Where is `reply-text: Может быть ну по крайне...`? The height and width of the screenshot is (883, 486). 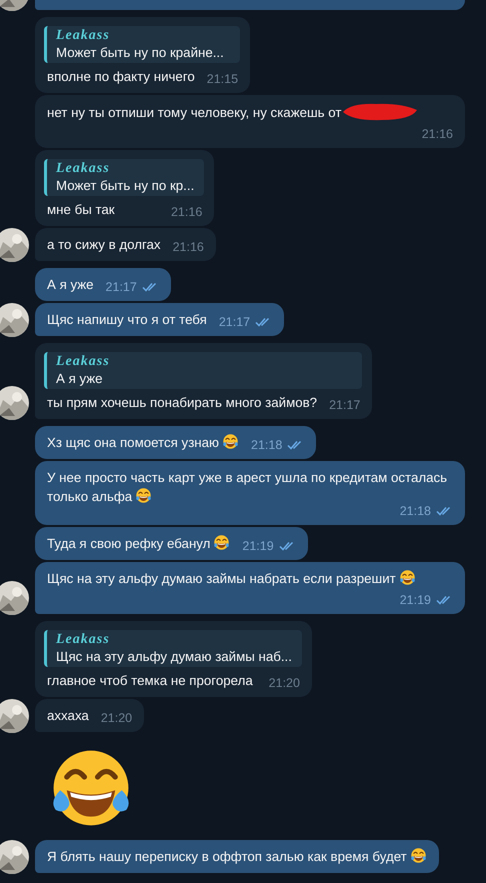
reply-text: Может быть ну по крайне... is located at coordinates (140, 52).